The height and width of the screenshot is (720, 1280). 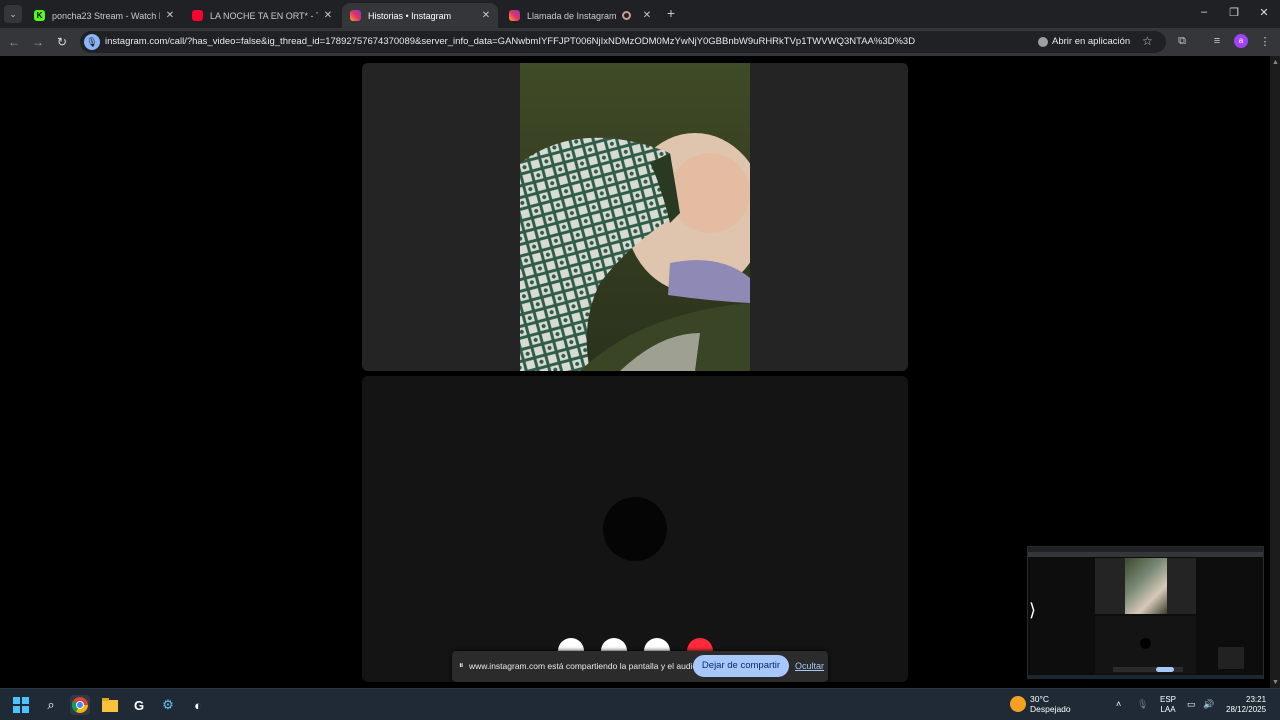 What do you see at coordinates (1275, 682) in the screenshot?
I see `scroll-down-icon: ▼` at bounding box center [1275, 682].